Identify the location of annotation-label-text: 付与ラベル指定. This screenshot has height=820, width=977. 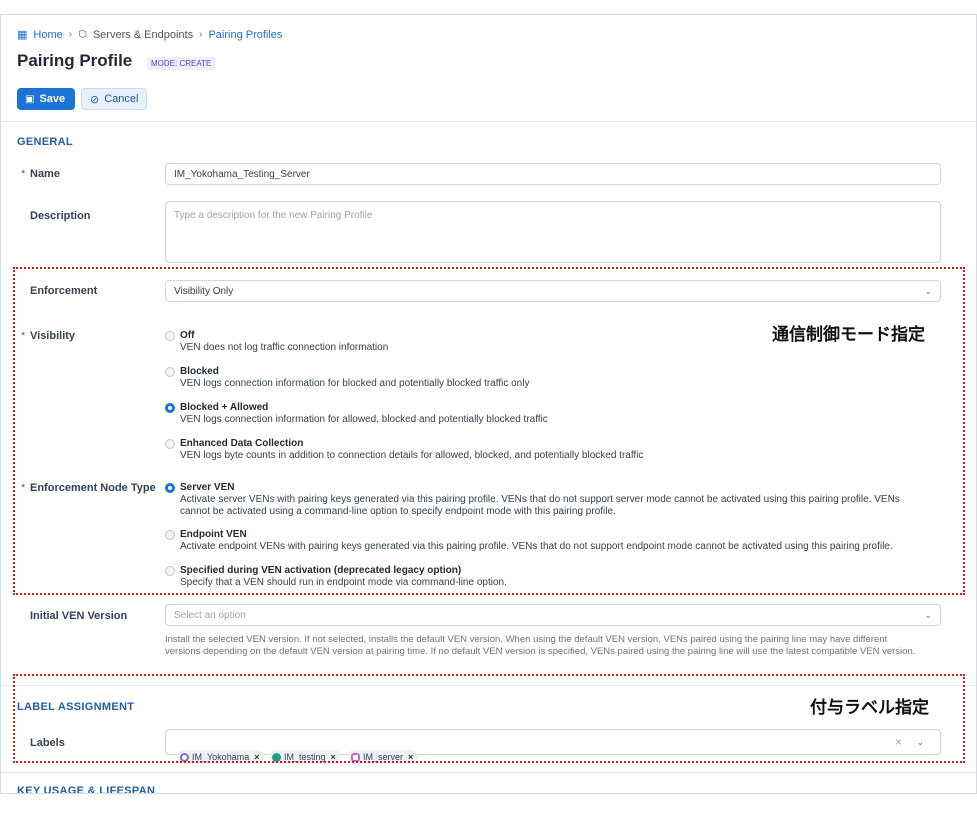
(869, 707).